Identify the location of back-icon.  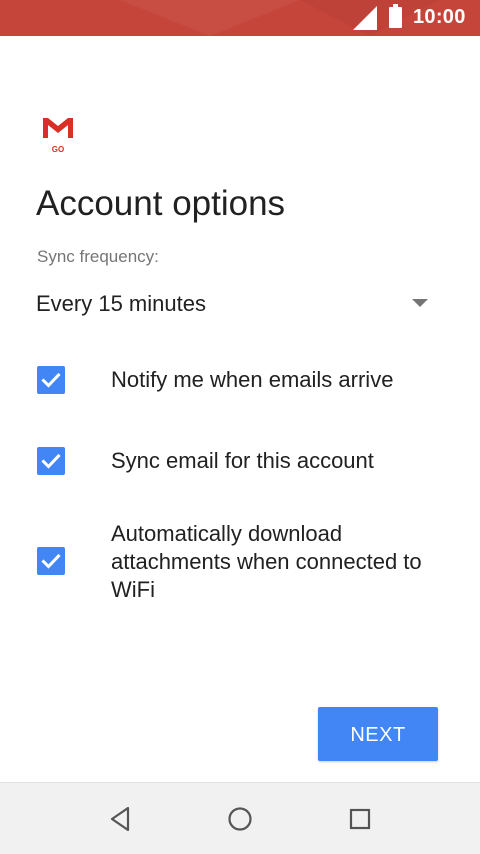
(120, 819).